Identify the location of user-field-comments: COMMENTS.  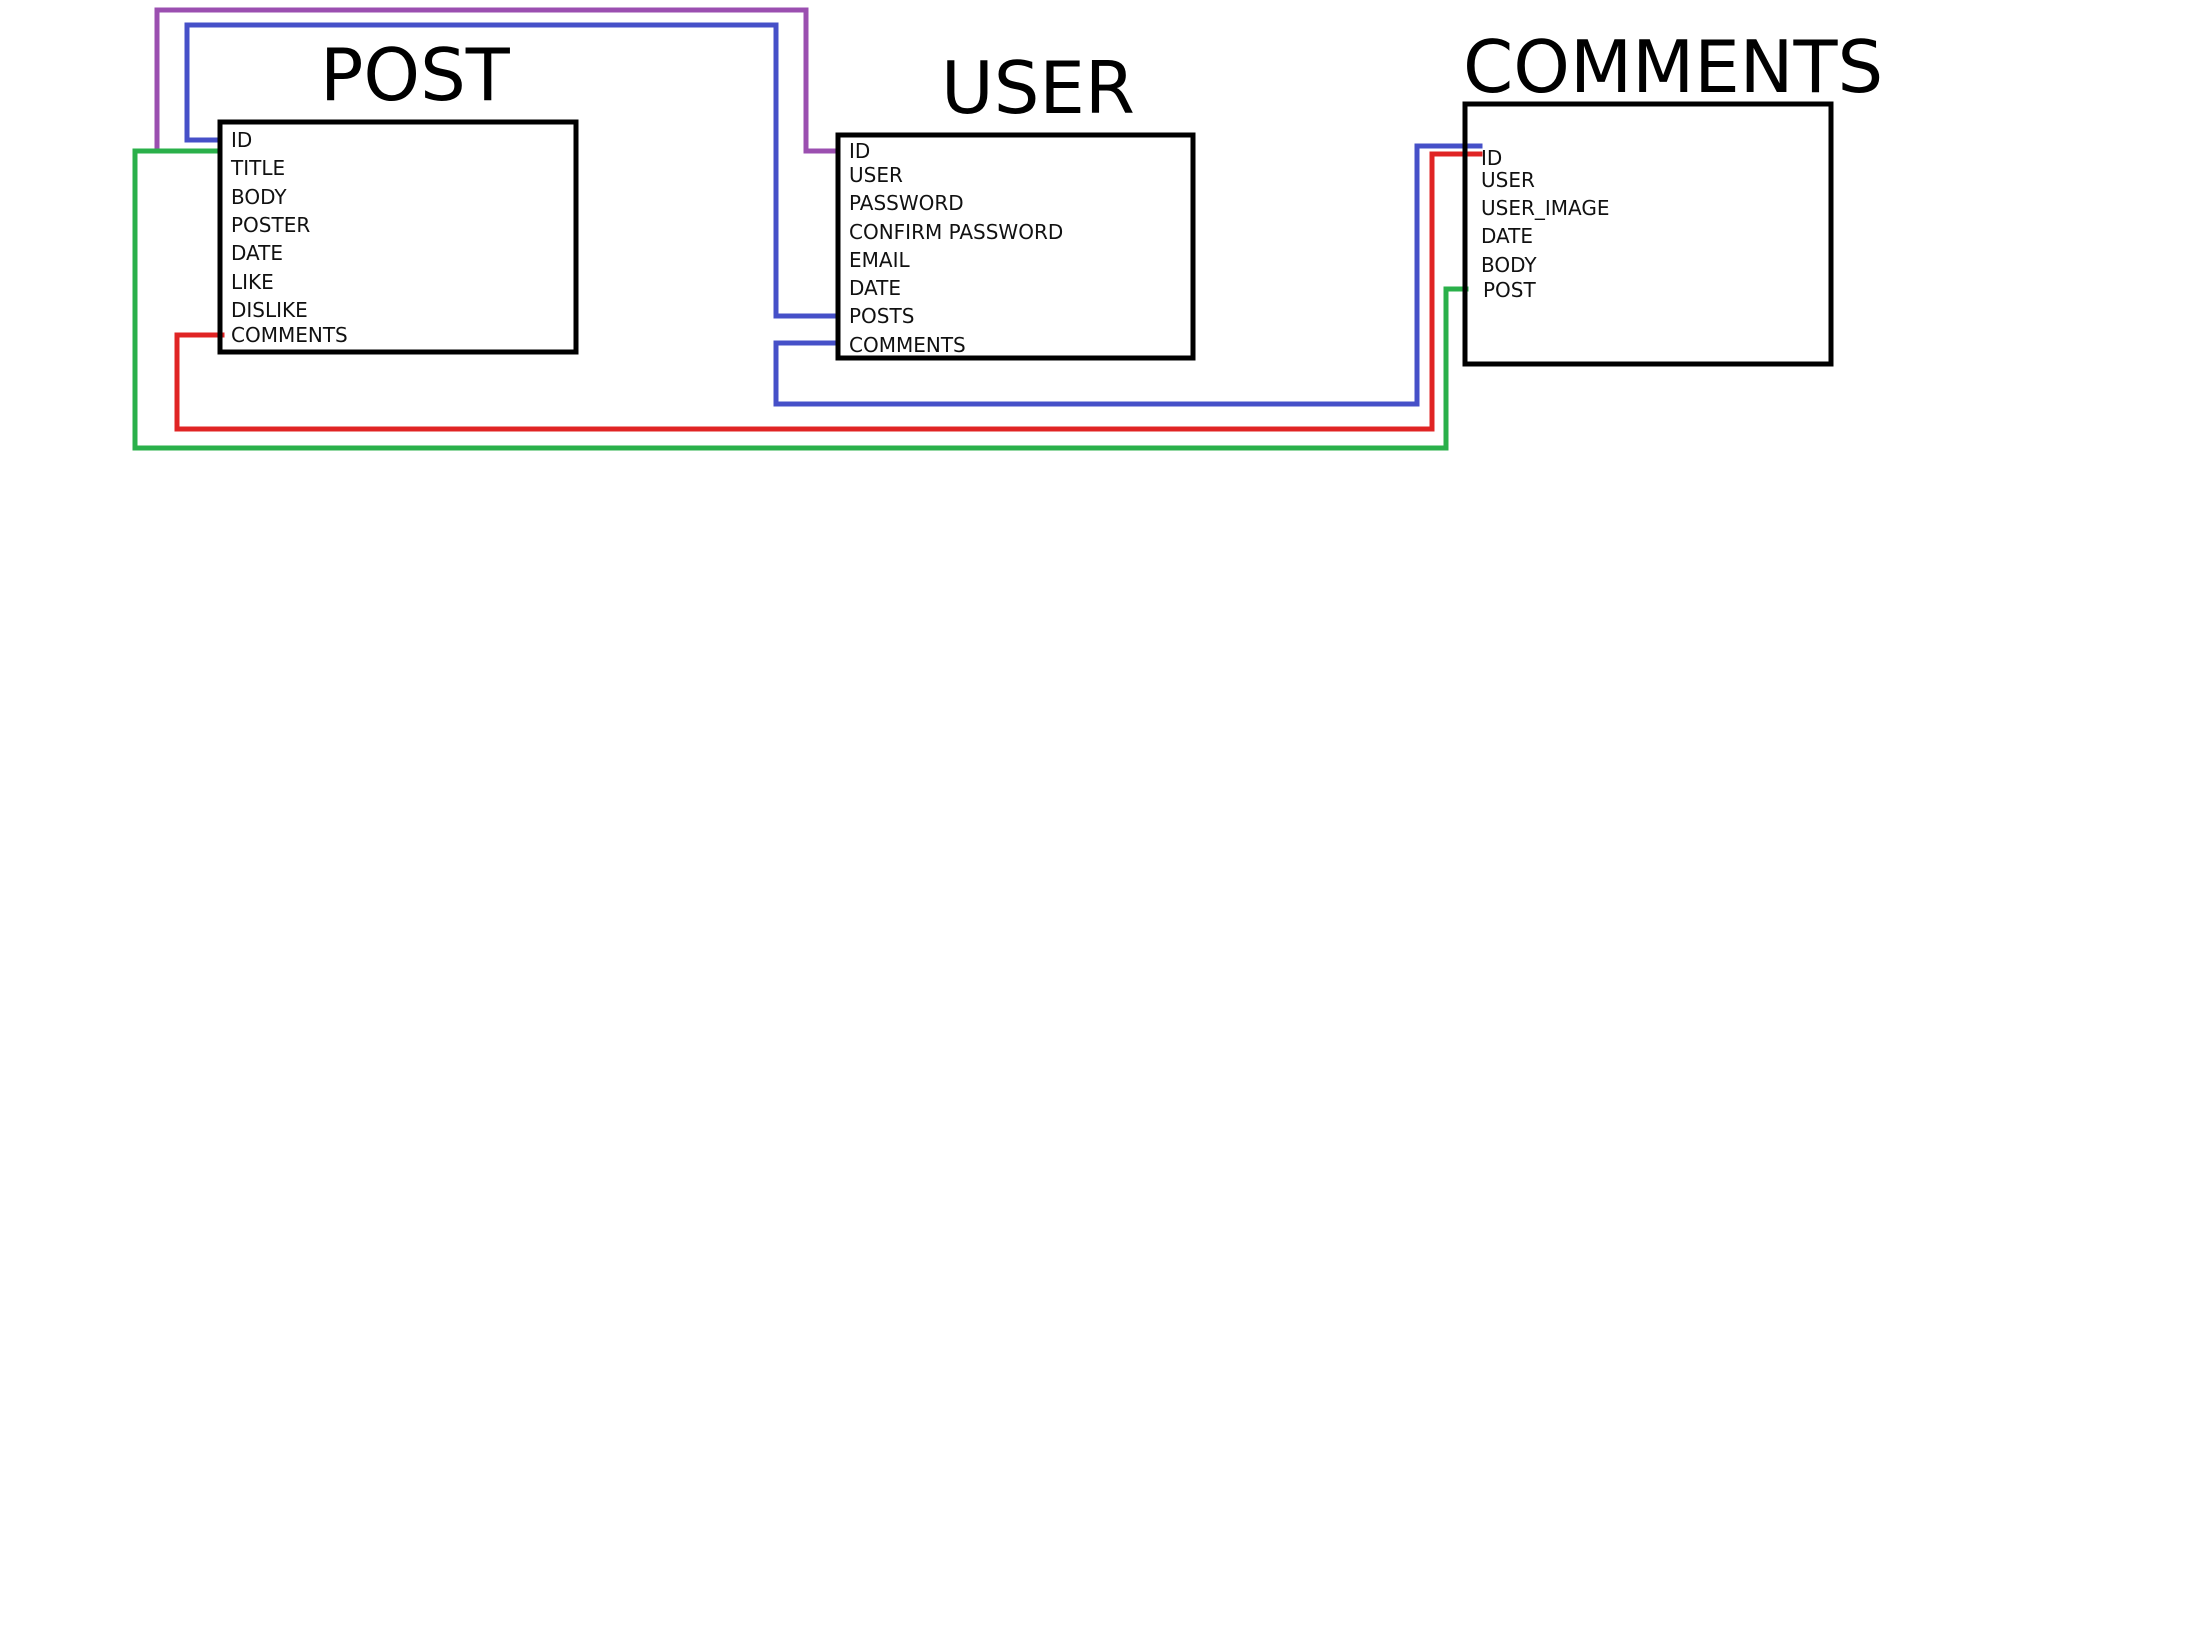
(907, 345).